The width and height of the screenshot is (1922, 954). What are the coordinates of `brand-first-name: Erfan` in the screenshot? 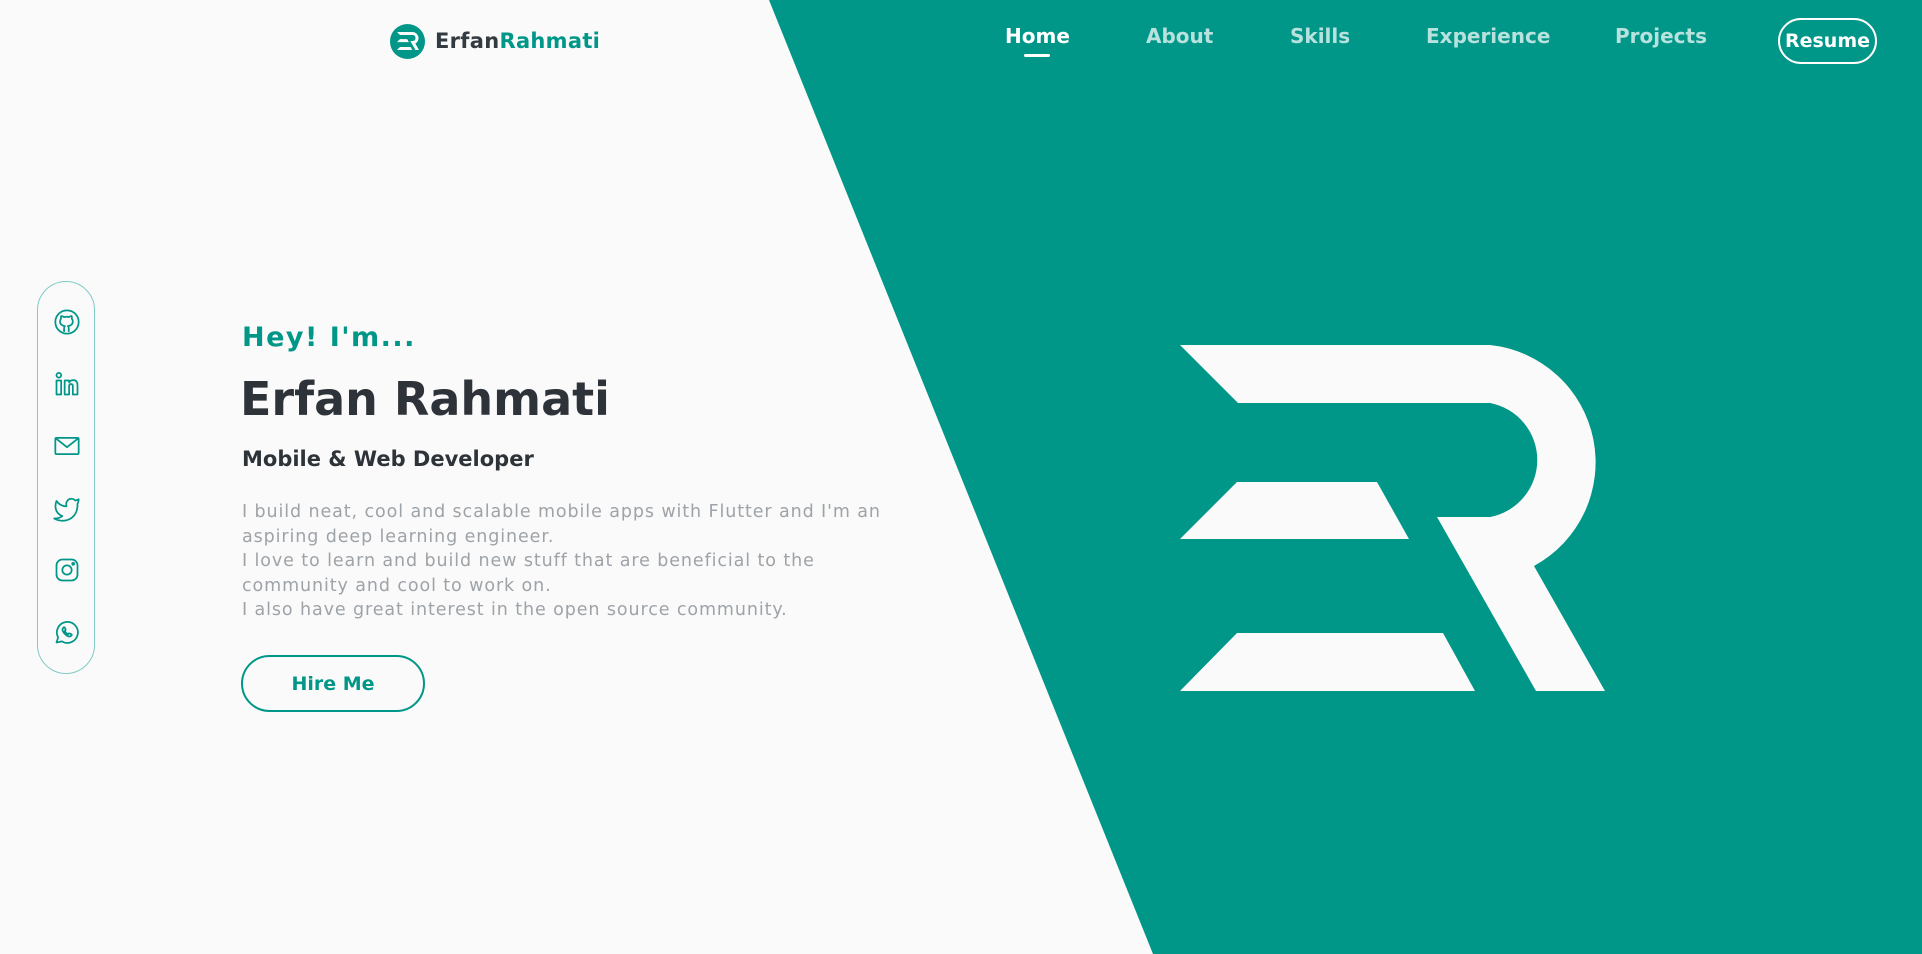 It's located at (467, 41).